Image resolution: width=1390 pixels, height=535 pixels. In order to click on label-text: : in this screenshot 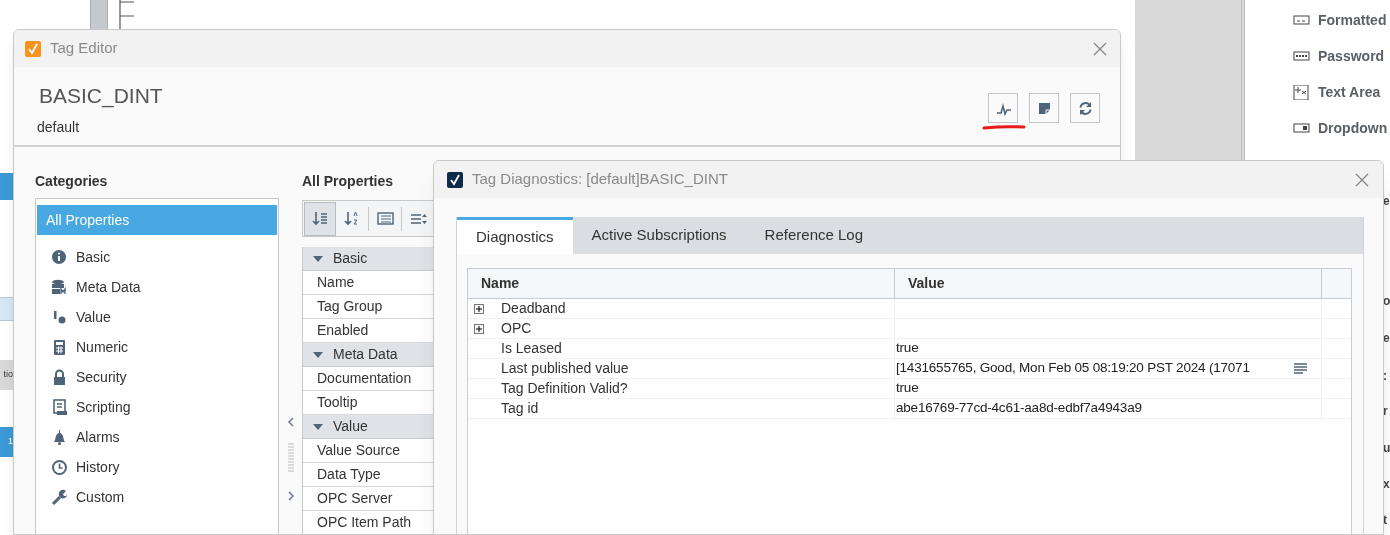, I will do `click(1385, 376)`.